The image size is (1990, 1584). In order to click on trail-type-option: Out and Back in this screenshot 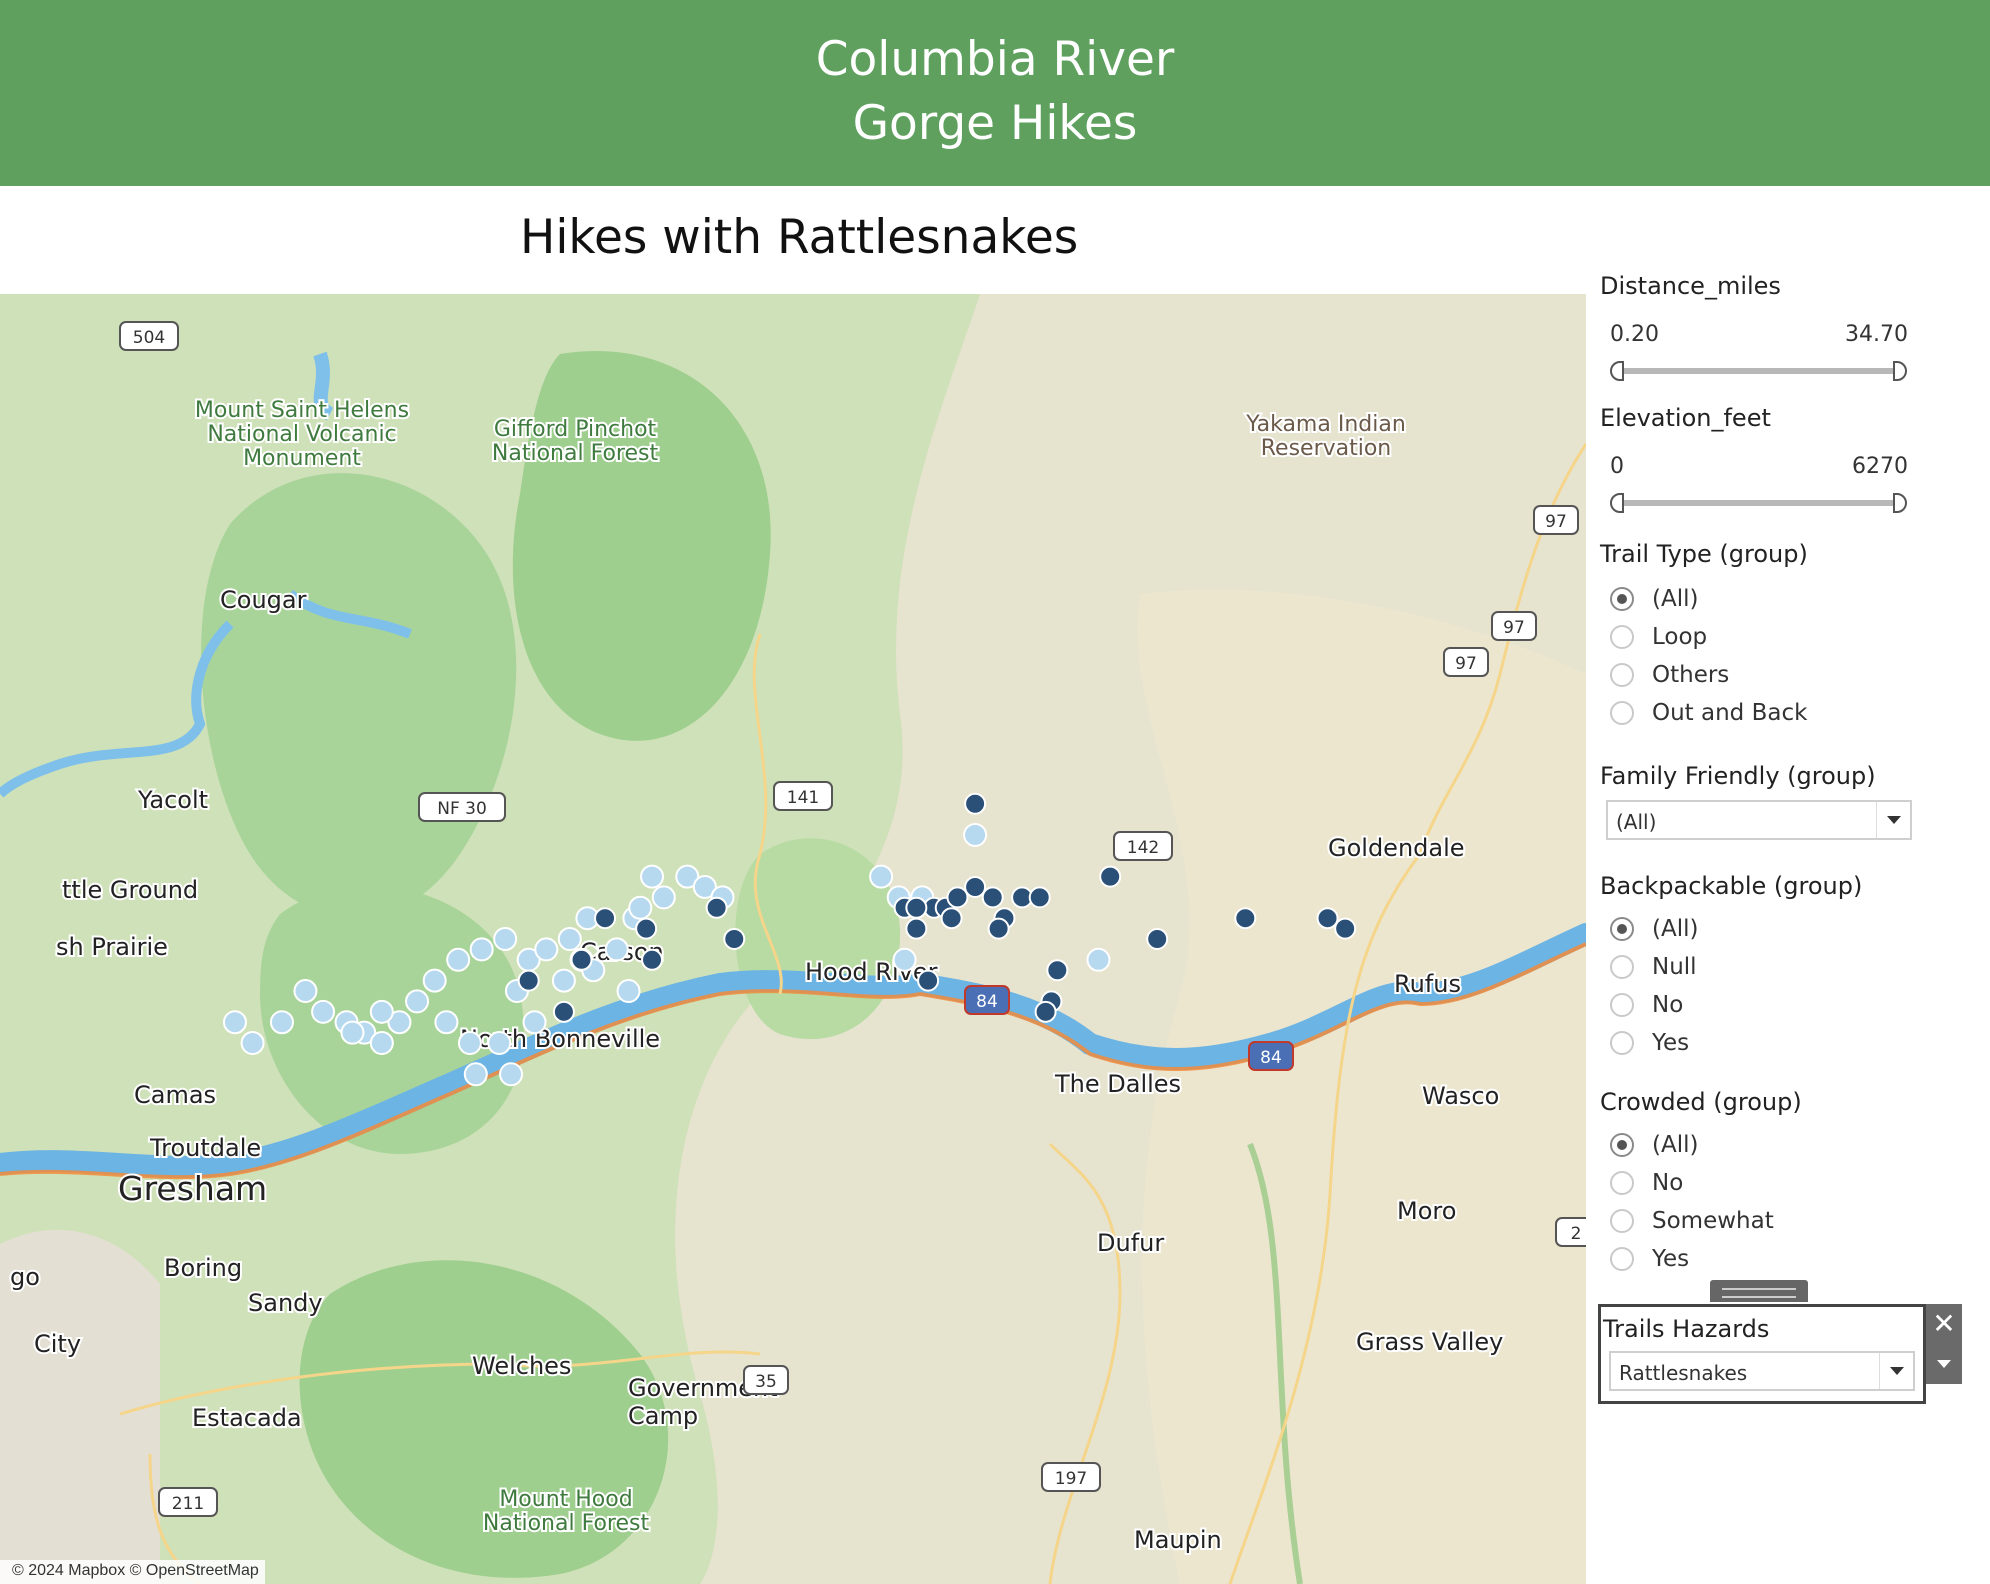, I will do `click(1708, 713)`.